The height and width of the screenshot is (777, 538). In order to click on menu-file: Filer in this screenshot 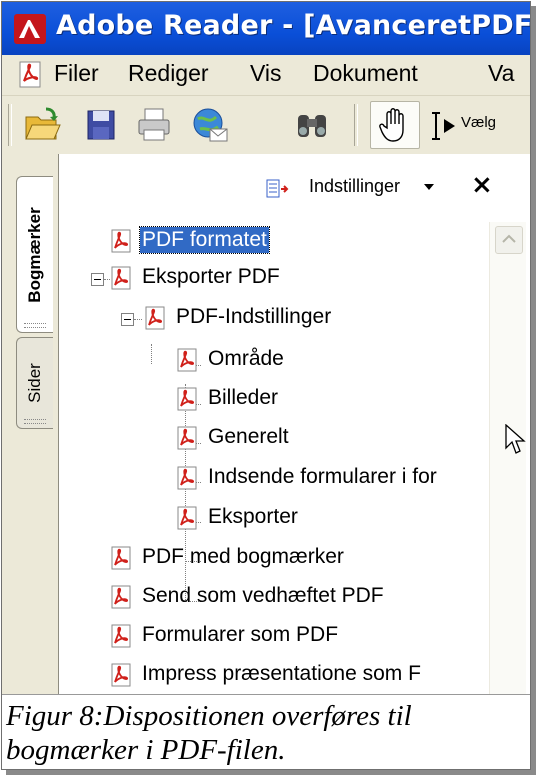, I will do `click(76, 73)`.